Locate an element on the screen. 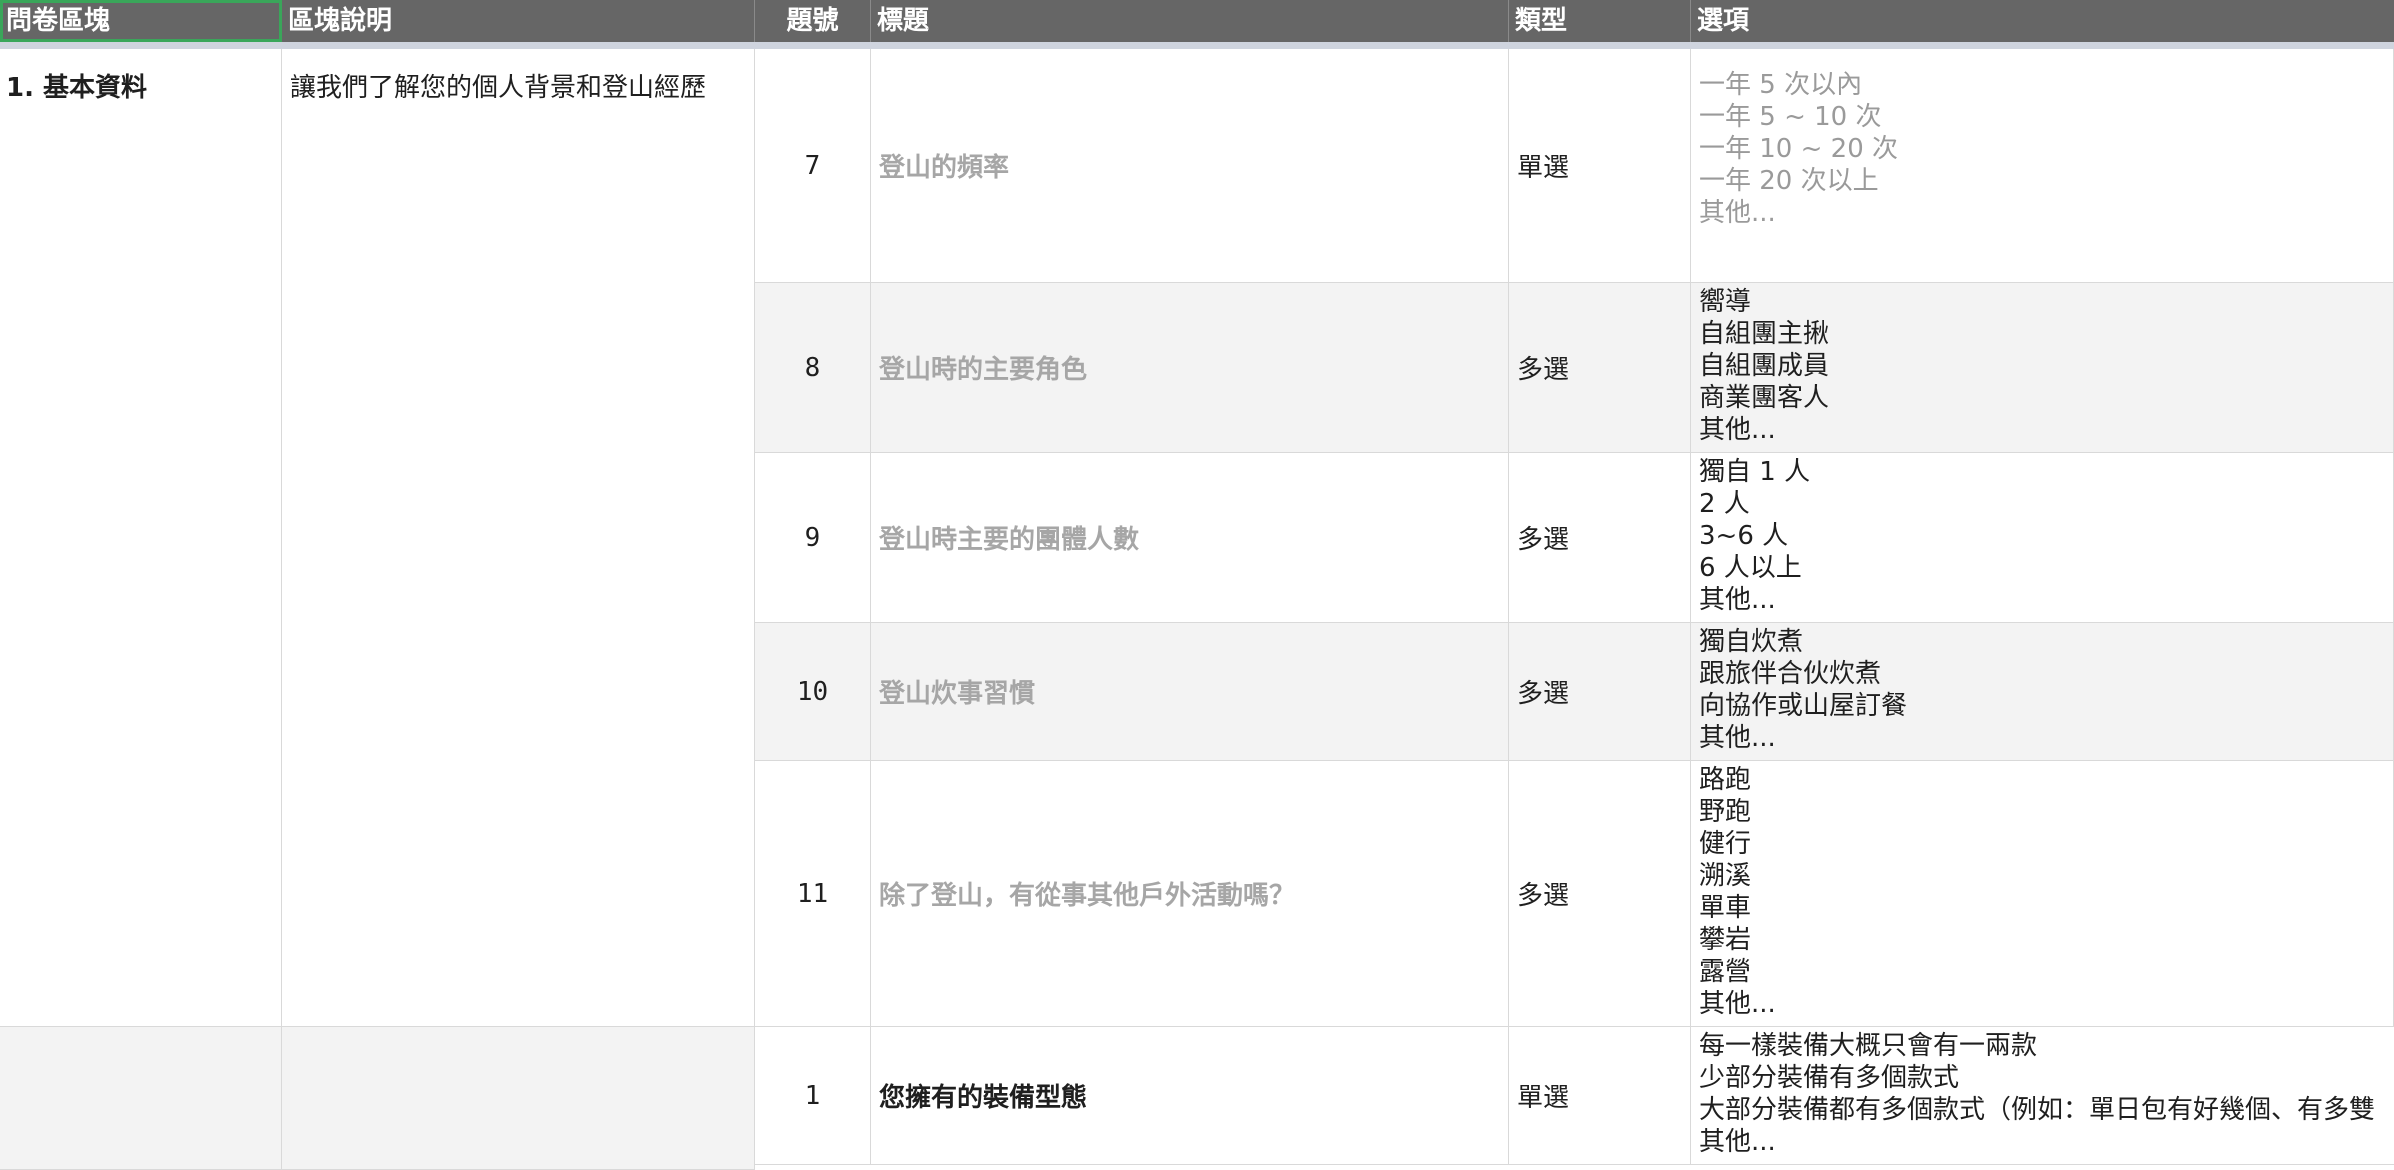  option-item: 溯溪 is located at coordinates (1725, 876).